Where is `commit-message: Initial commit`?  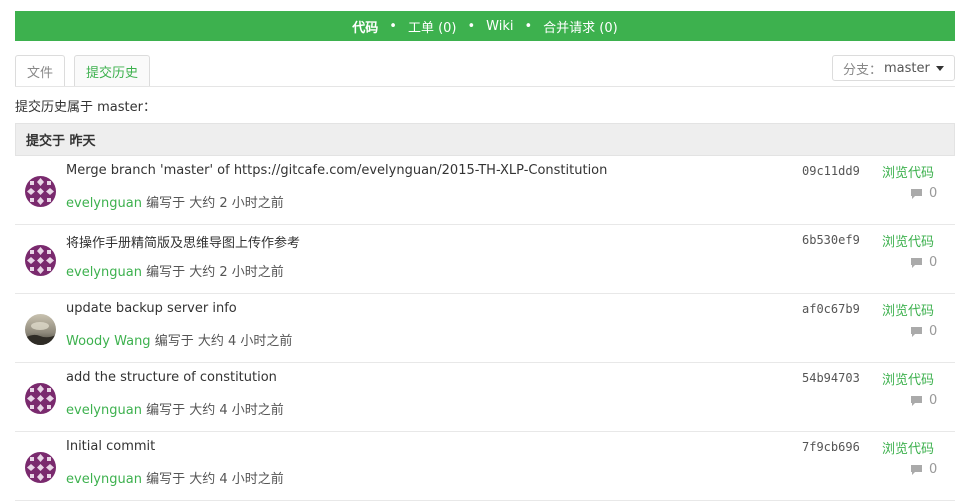 commit-message: Initial commit is located at coordinates (110, 446).